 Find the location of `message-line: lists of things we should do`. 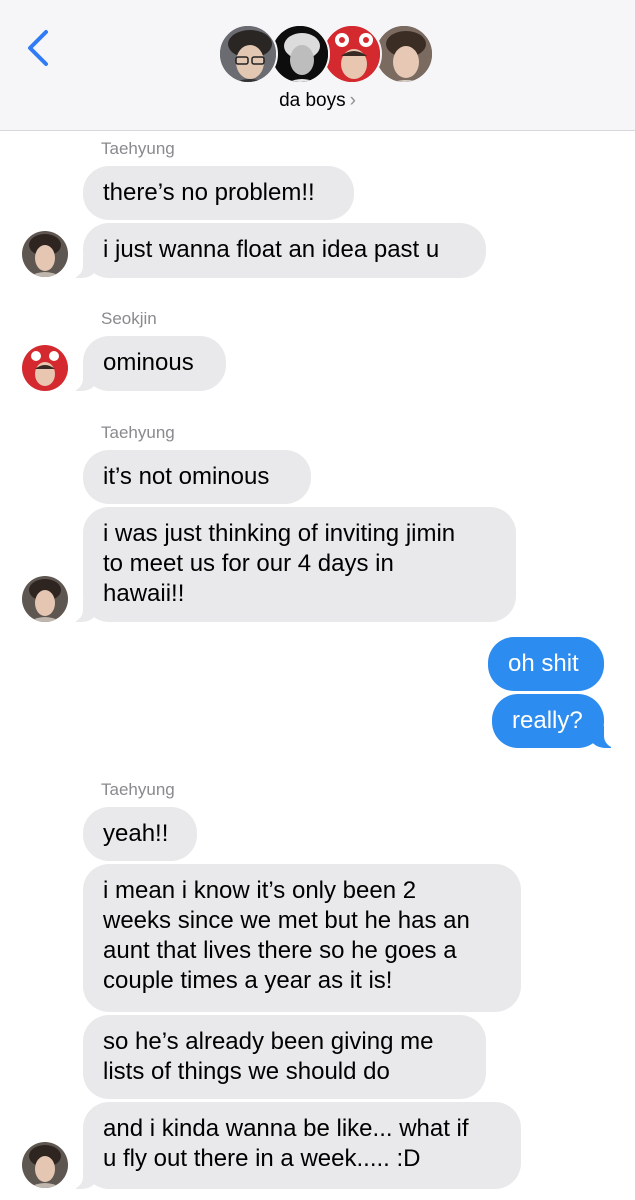

message-line: lists of things we should do is located at coordinates (246, 1071).